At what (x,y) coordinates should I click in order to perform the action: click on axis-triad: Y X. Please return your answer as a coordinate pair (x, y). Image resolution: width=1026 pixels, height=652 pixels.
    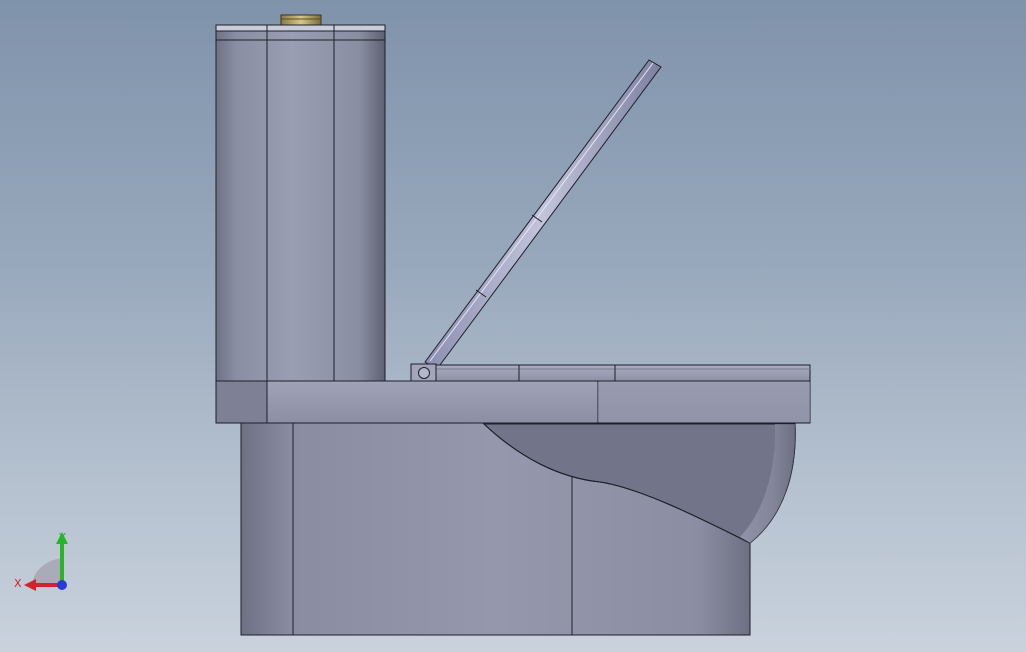
    Looking at the image, I should click on (41, 561).